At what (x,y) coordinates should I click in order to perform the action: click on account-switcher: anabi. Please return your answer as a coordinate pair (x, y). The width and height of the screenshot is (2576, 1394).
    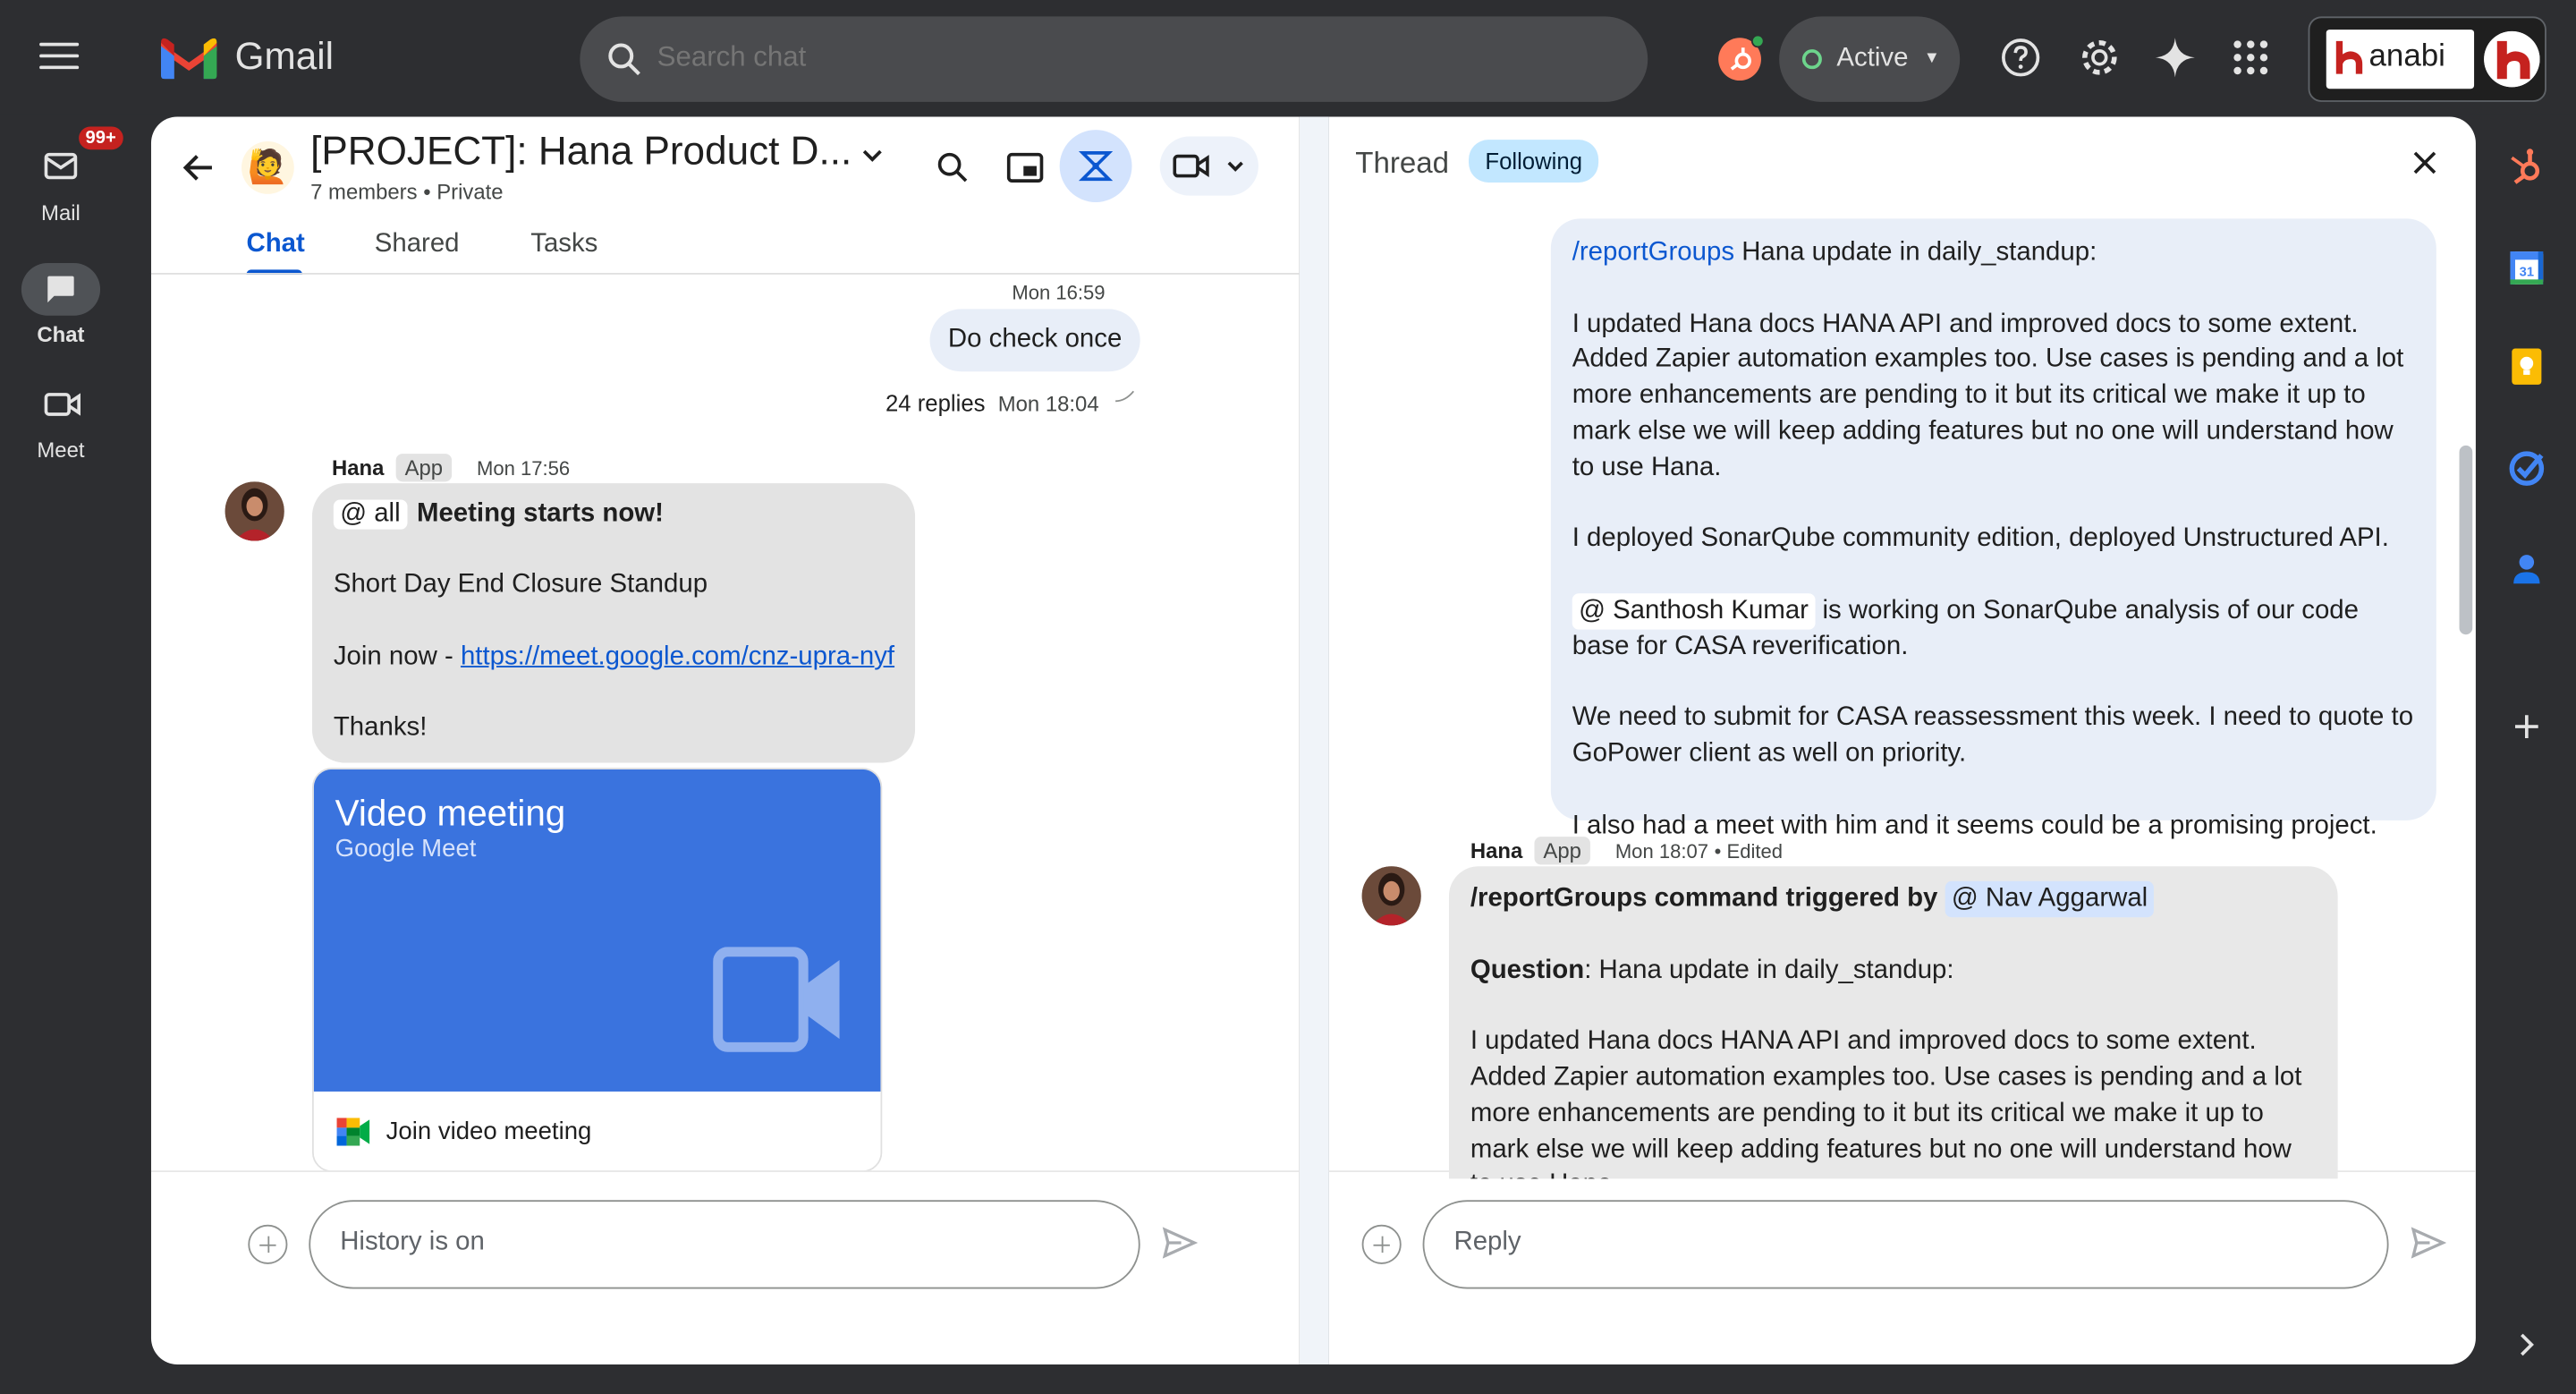
    Looking at the image, I should click on (2427, 59).